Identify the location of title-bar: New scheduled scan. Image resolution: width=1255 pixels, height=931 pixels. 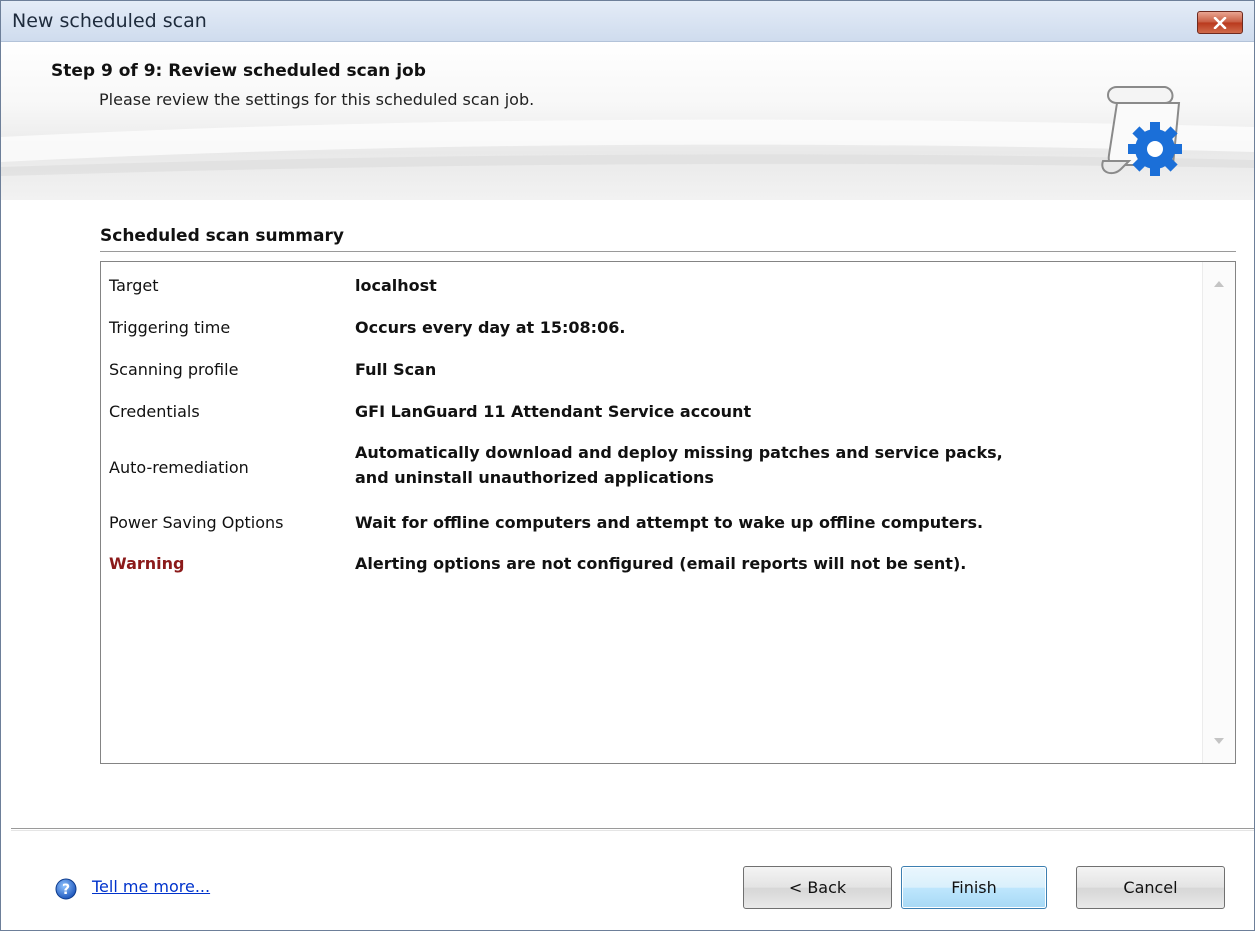
(627, 21).